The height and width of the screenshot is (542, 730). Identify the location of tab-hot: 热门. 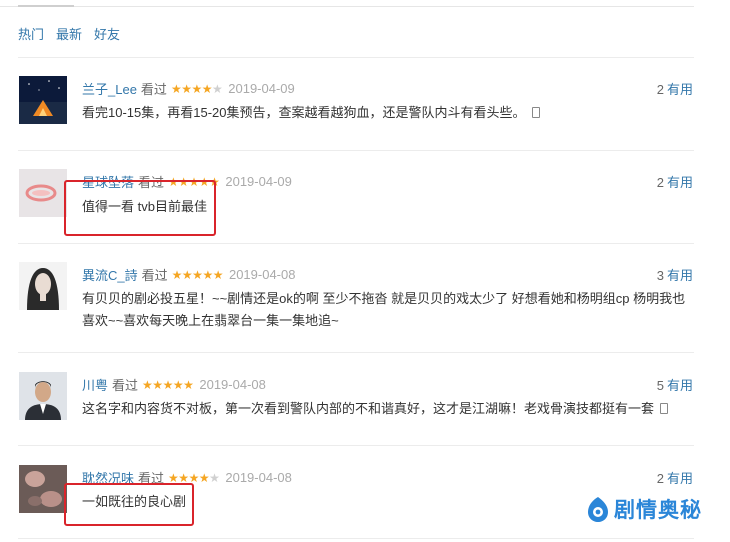
(31, 33).